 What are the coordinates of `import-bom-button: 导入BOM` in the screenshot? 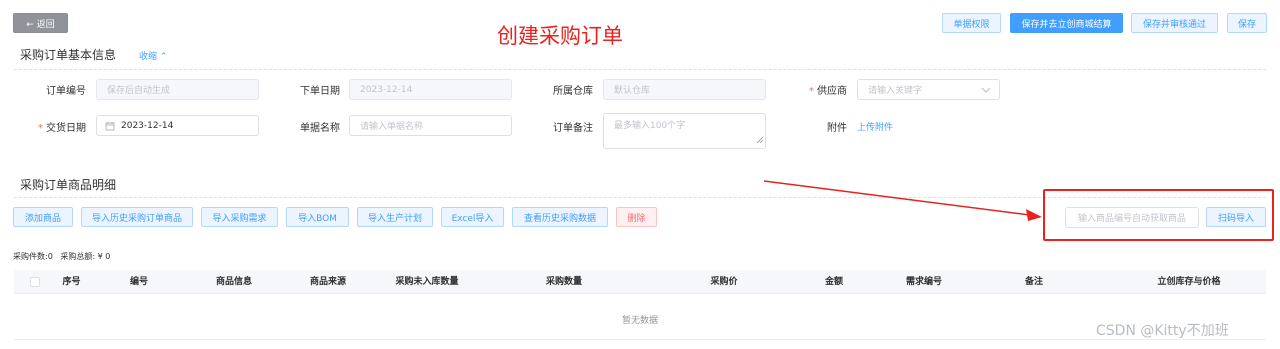 It's located at (317, 217).